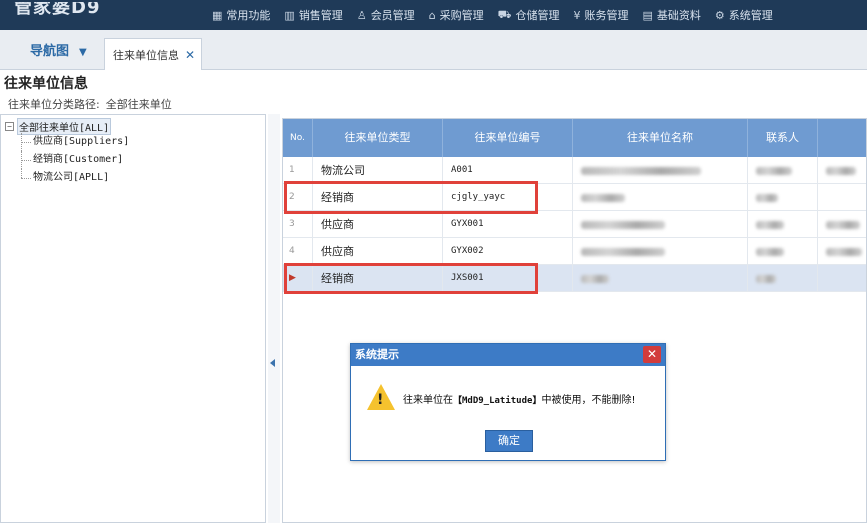  I want to click on collapse-icon: −, so click(9, 126).